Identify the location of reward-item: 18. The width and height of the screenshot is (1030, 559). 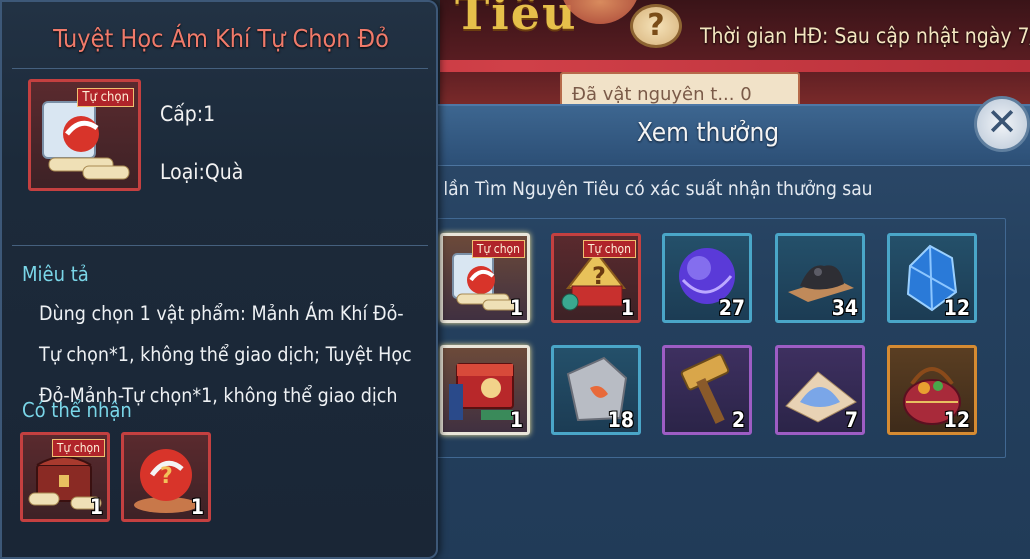
(596, 390).